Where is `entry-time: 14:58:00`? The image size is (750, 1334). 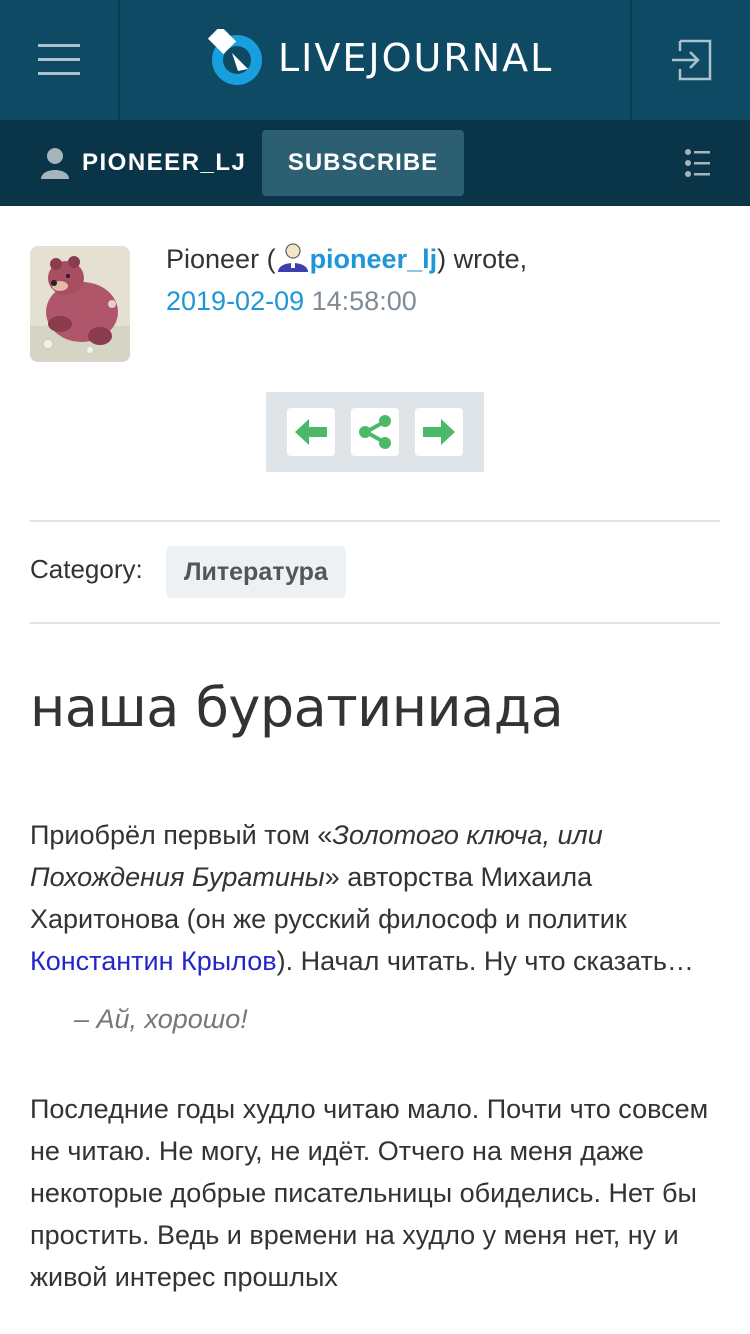
entry-time: 14:58:00 is located at coordinates (360, 301).